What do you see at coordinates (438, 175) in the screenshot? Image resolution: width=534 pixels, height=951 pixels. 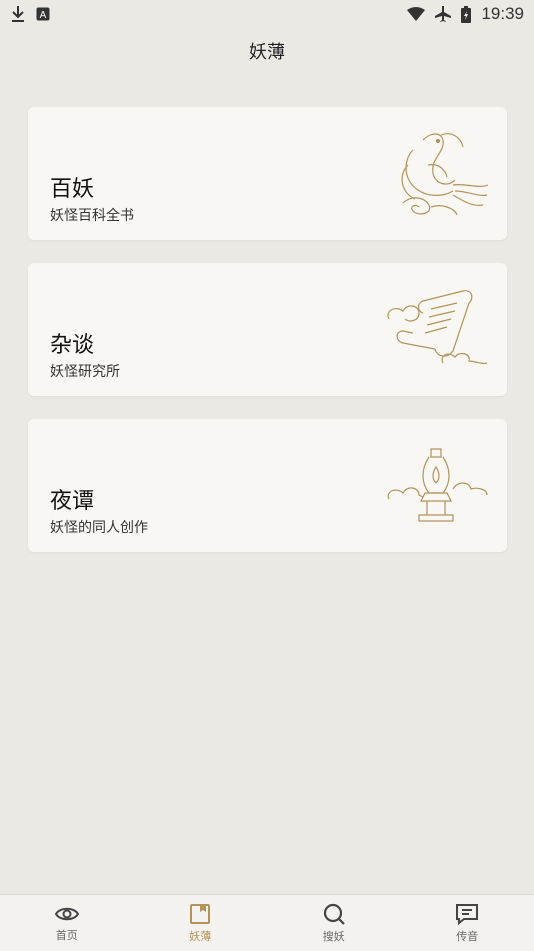 I see `phoenix-icon` at bounding box center [438, 175].